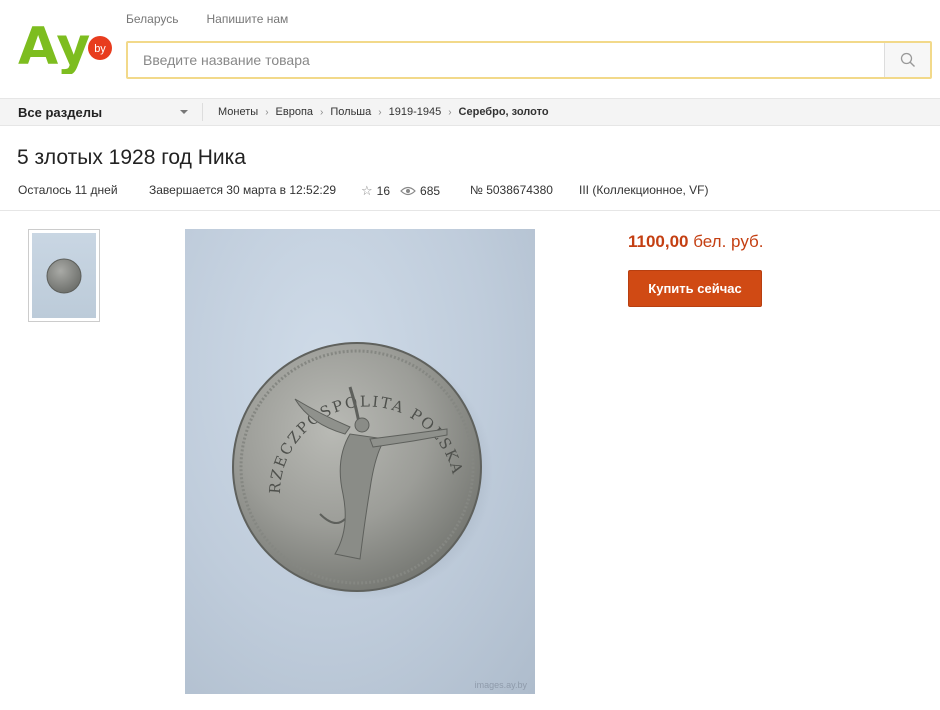  Describe the element at coordinates (202, 112) in the screenshot. I see `nav-divider` at that location.